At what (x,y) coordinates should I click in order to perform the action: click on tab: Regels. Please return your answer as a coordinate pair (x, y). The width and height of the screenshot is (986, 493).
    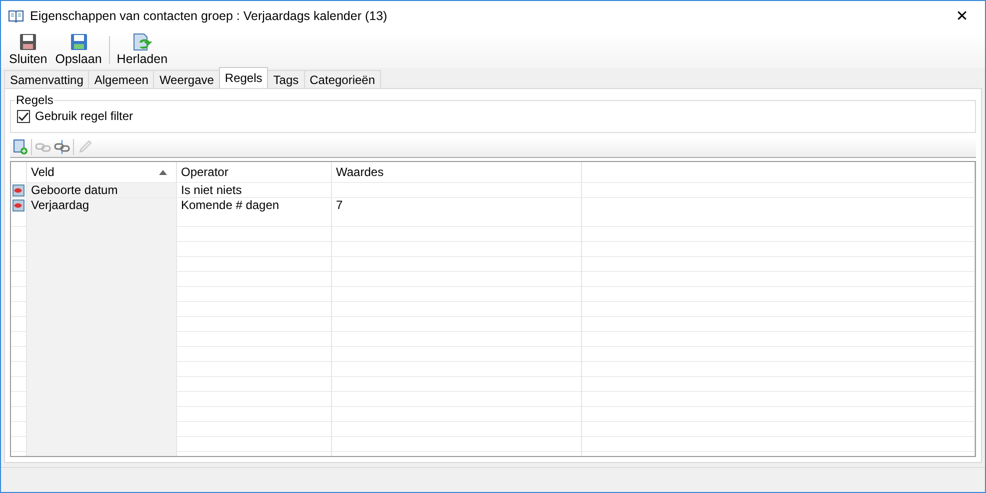
    Looking at the image, I should click on (243, 77).